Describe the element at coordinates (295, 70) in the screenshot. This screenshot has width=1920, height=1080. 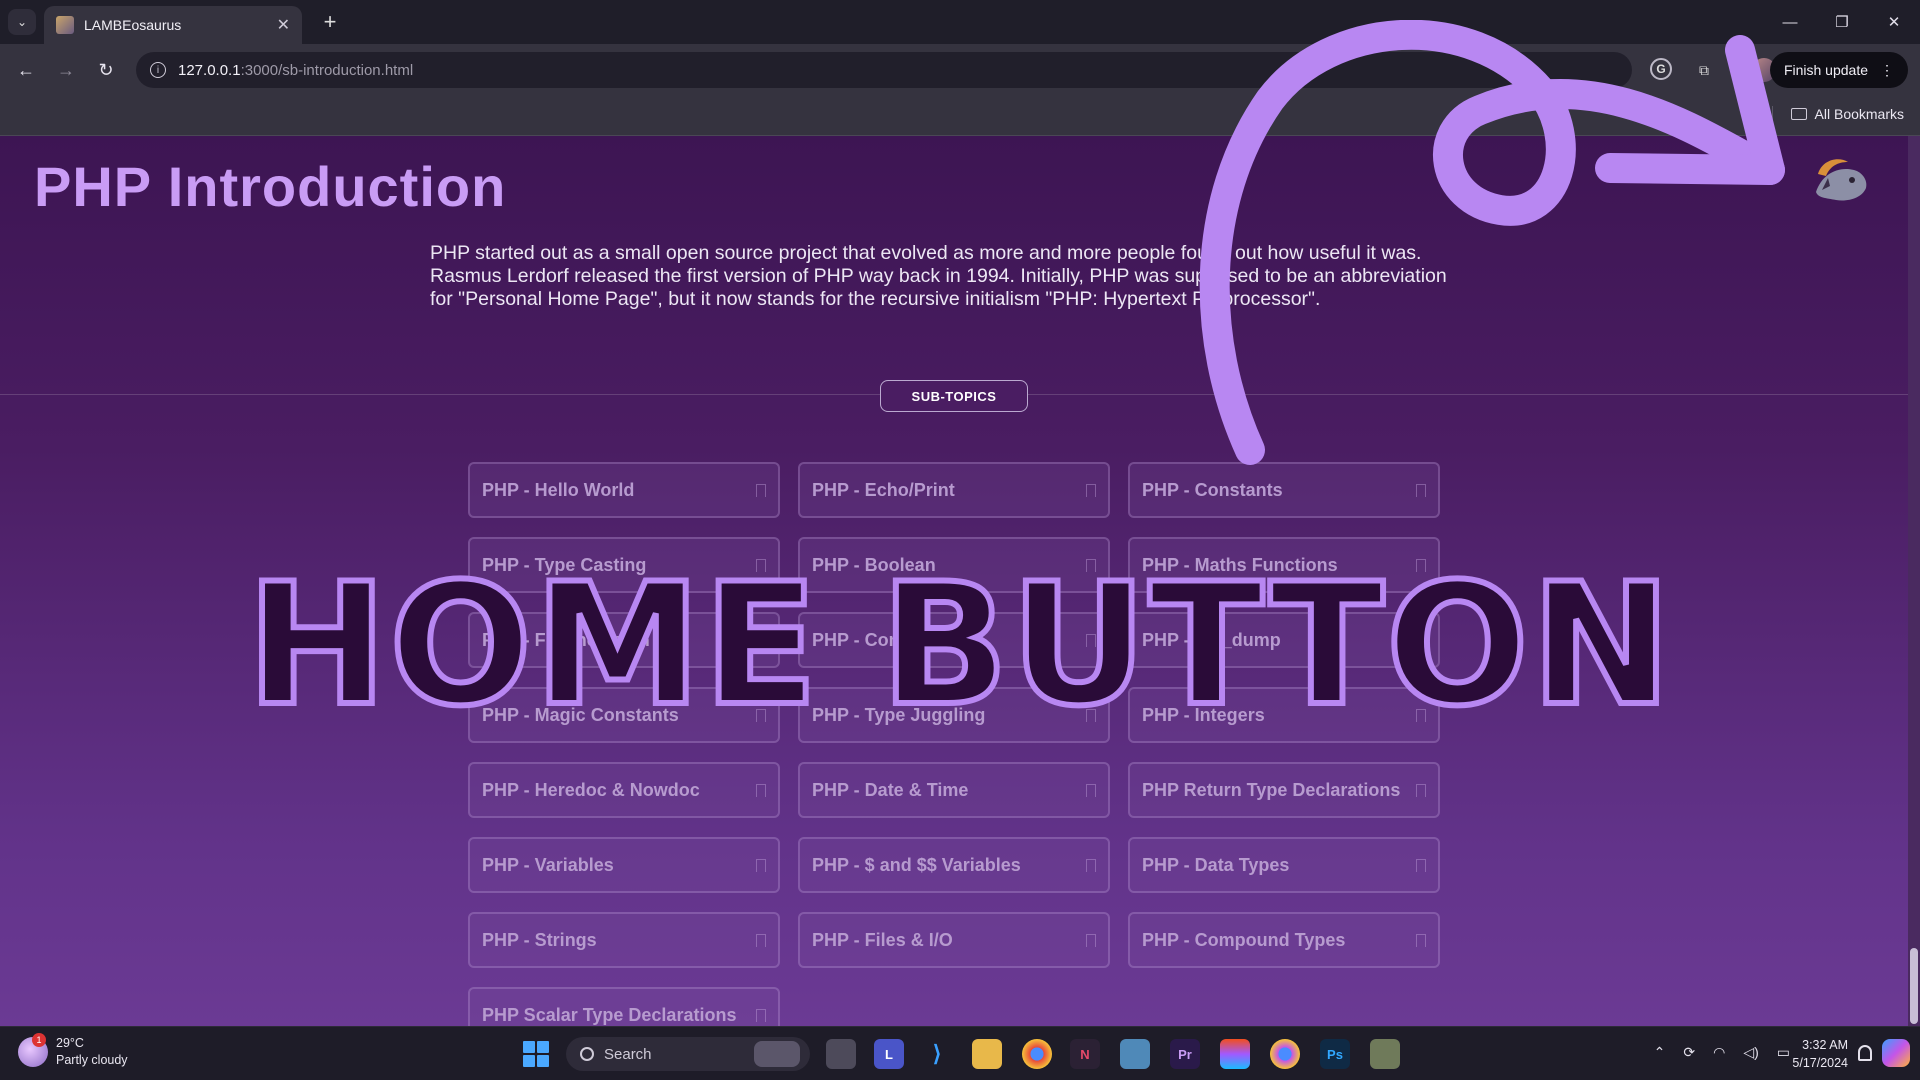
I see `url-text: 127.0.0.1:3000/sb-introduction.html` at that location.